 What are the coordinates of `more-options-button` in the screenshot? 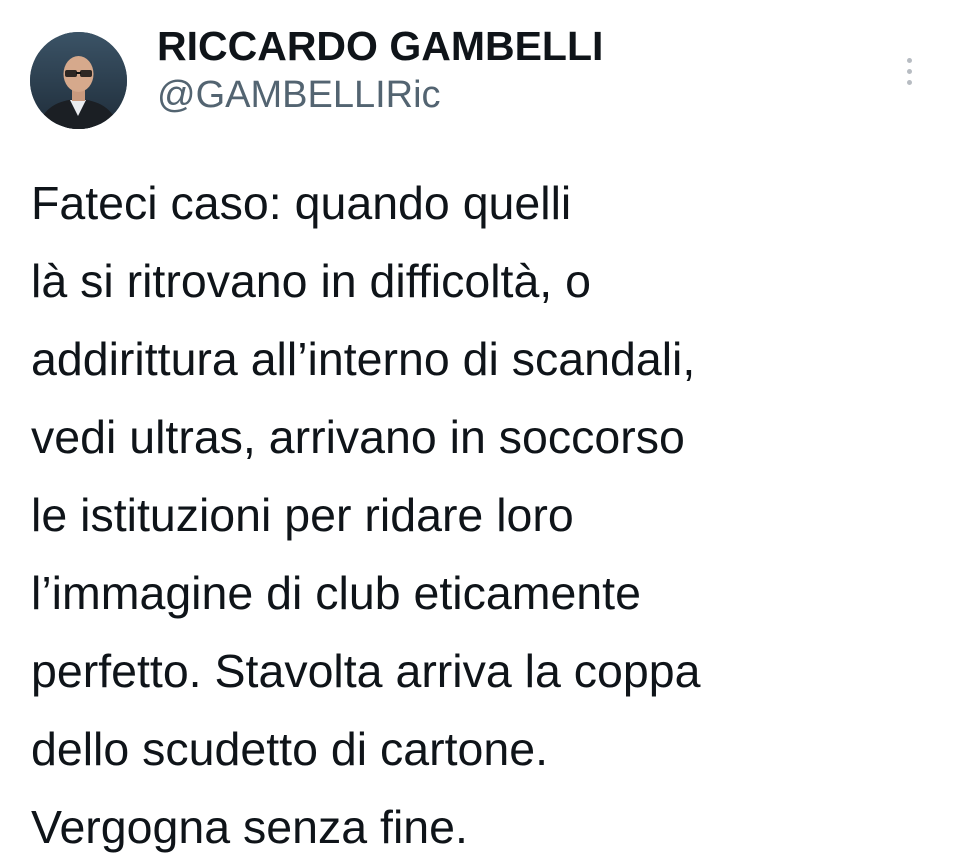 It's located at (910, 72).